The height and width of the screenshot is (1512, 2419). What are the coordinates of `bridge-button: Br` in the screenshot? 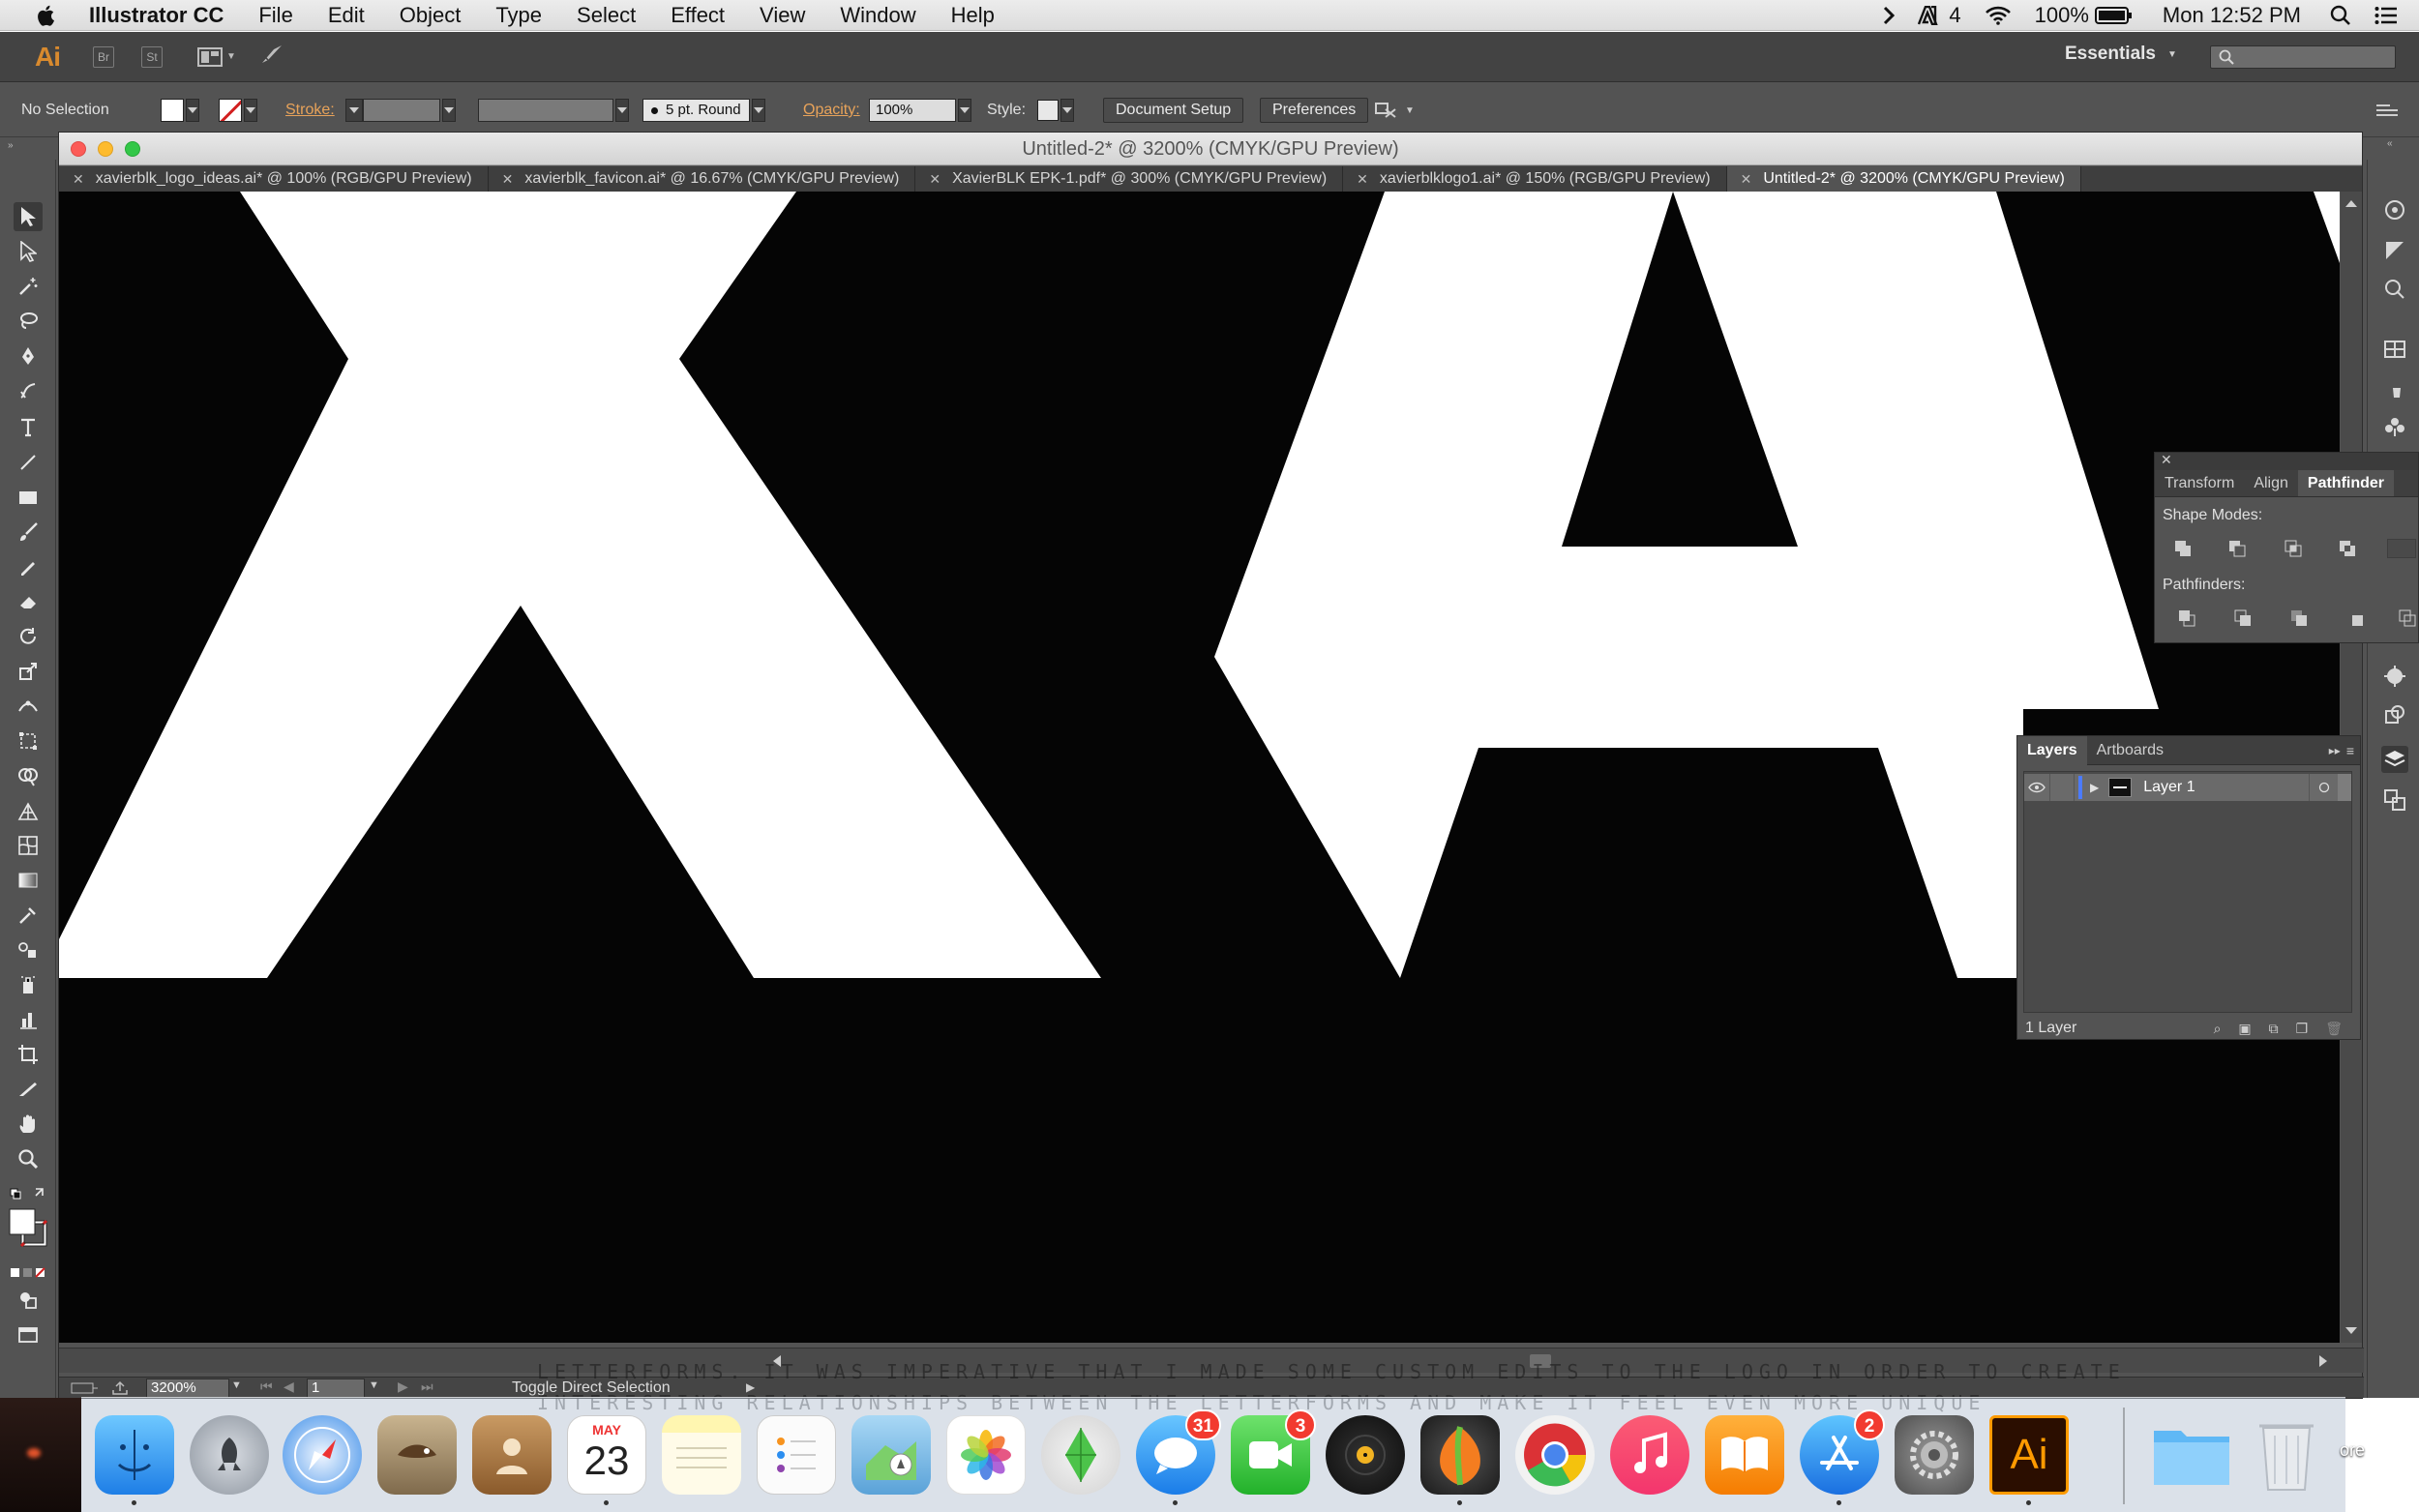 It's located at (104, 57).